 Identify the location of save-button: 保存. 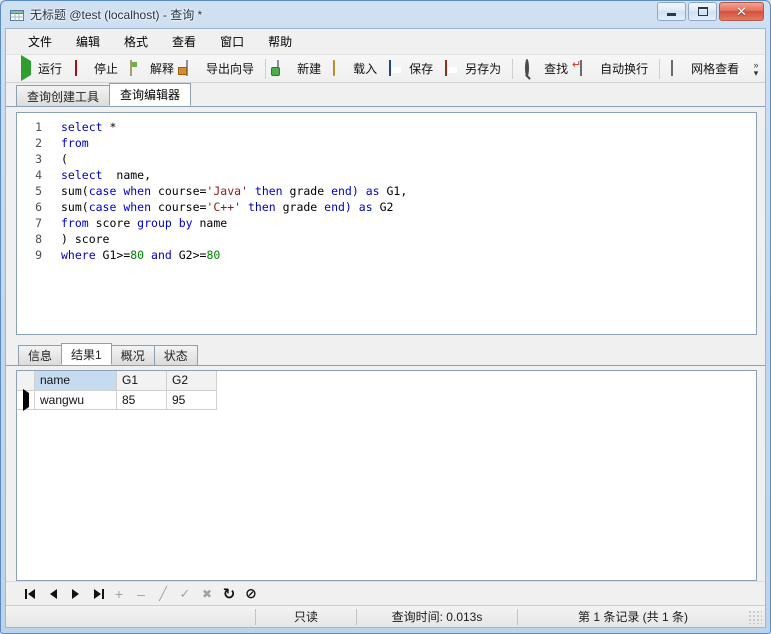
(411, 69).